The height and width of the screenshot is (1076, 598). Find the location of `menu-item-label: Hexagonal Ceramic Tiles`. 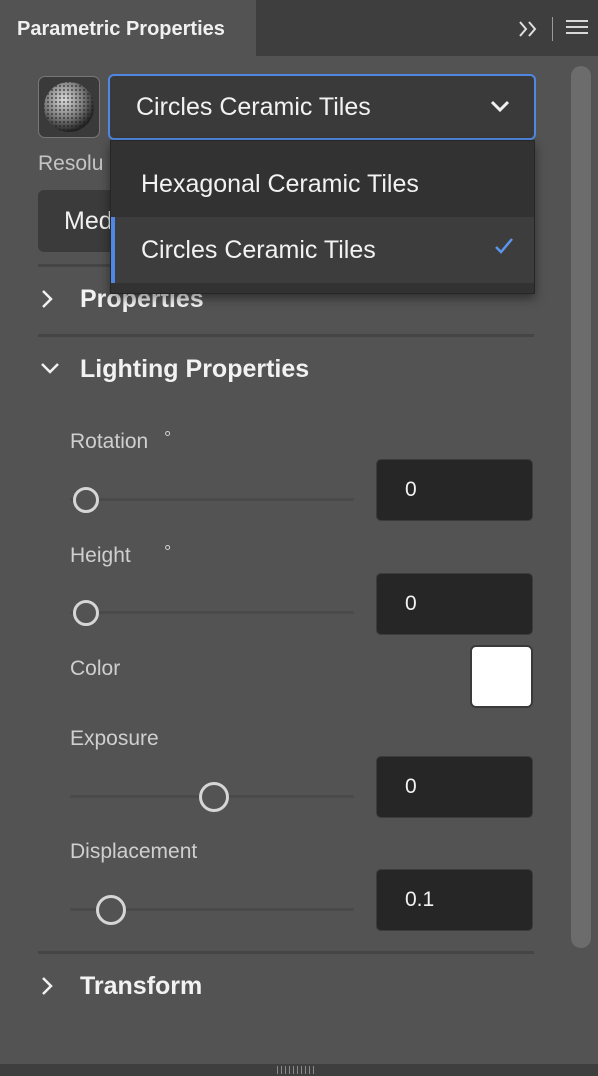

menu-item-label: Hexagonal Ceramic Tiles is located at coordinates (280, 184).